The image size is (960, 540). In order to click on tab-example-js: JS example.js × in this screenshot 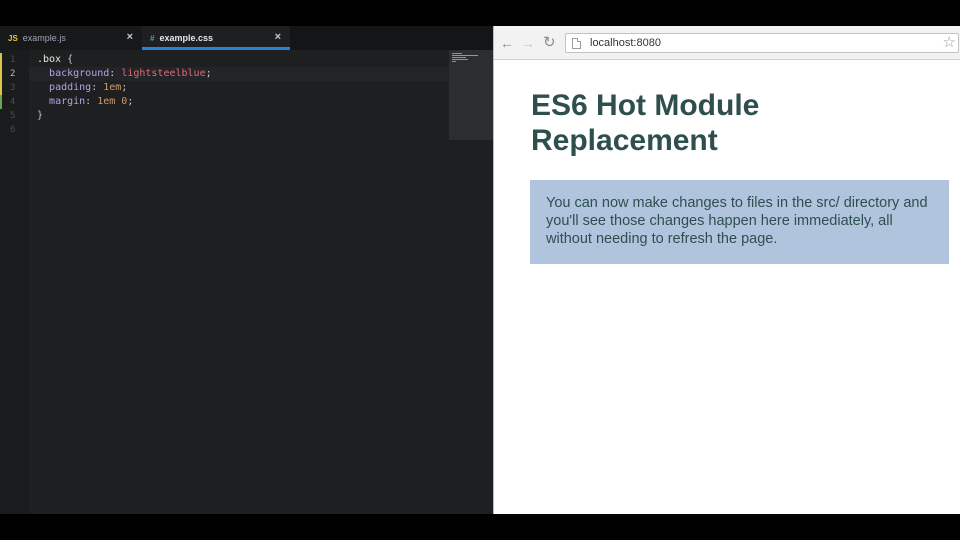, I will do `click(71, 38)`.